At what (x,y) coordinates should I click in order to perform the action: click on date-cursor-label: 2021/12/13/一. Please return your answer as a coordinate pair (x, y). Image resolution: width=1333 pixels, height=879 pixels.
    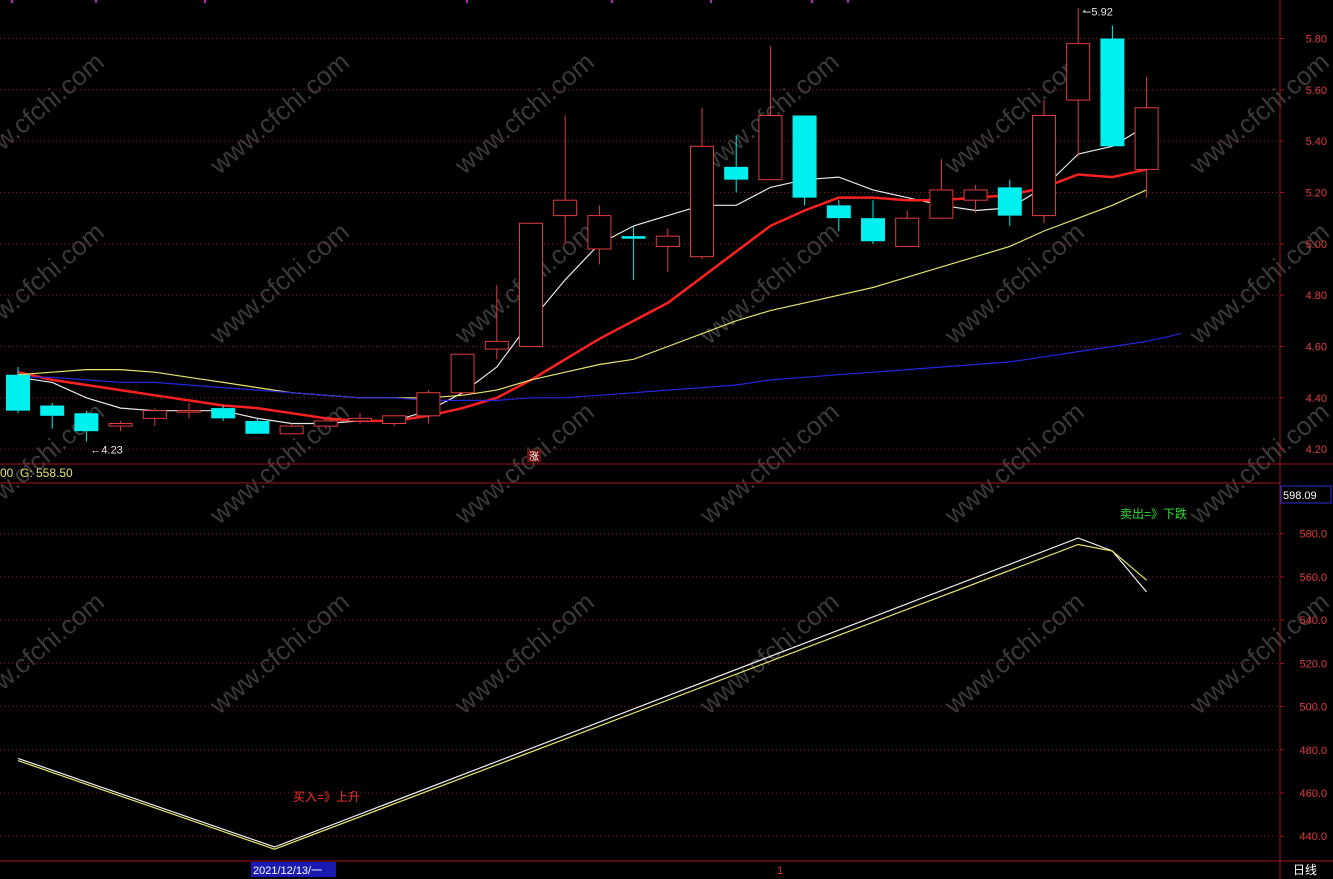
    Looking at the image, I should click on (287, 871).